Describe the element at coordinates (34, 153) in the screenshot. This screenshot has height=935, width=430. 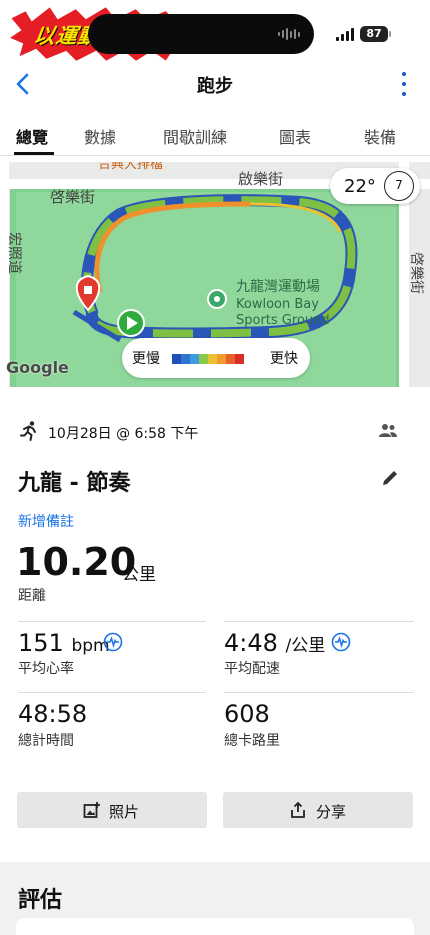
I see `active-tab-indicator` at that location.